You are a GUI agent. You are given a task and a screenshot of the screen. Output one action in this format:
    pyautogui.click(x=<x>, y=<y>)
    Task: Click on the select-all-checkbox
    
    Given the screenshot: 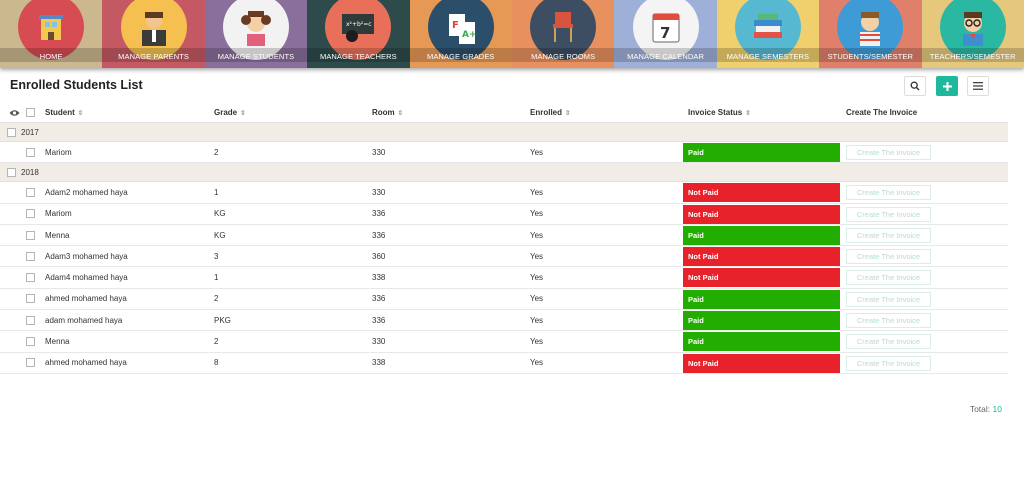 What is the action you would take?
    pyautogui.click(x=30, y=112)
    